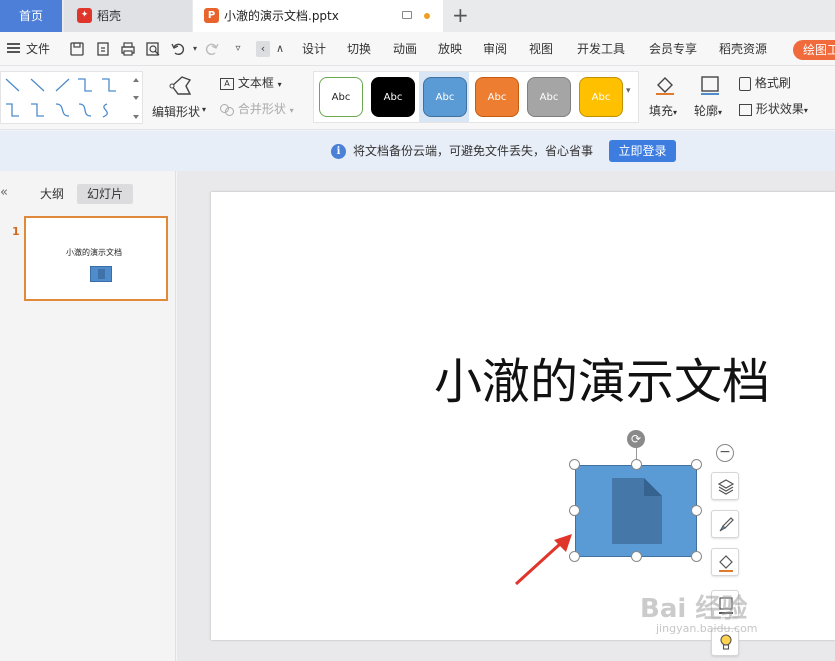  I want to click on fill-button: 填充▾, so click(663, 110).